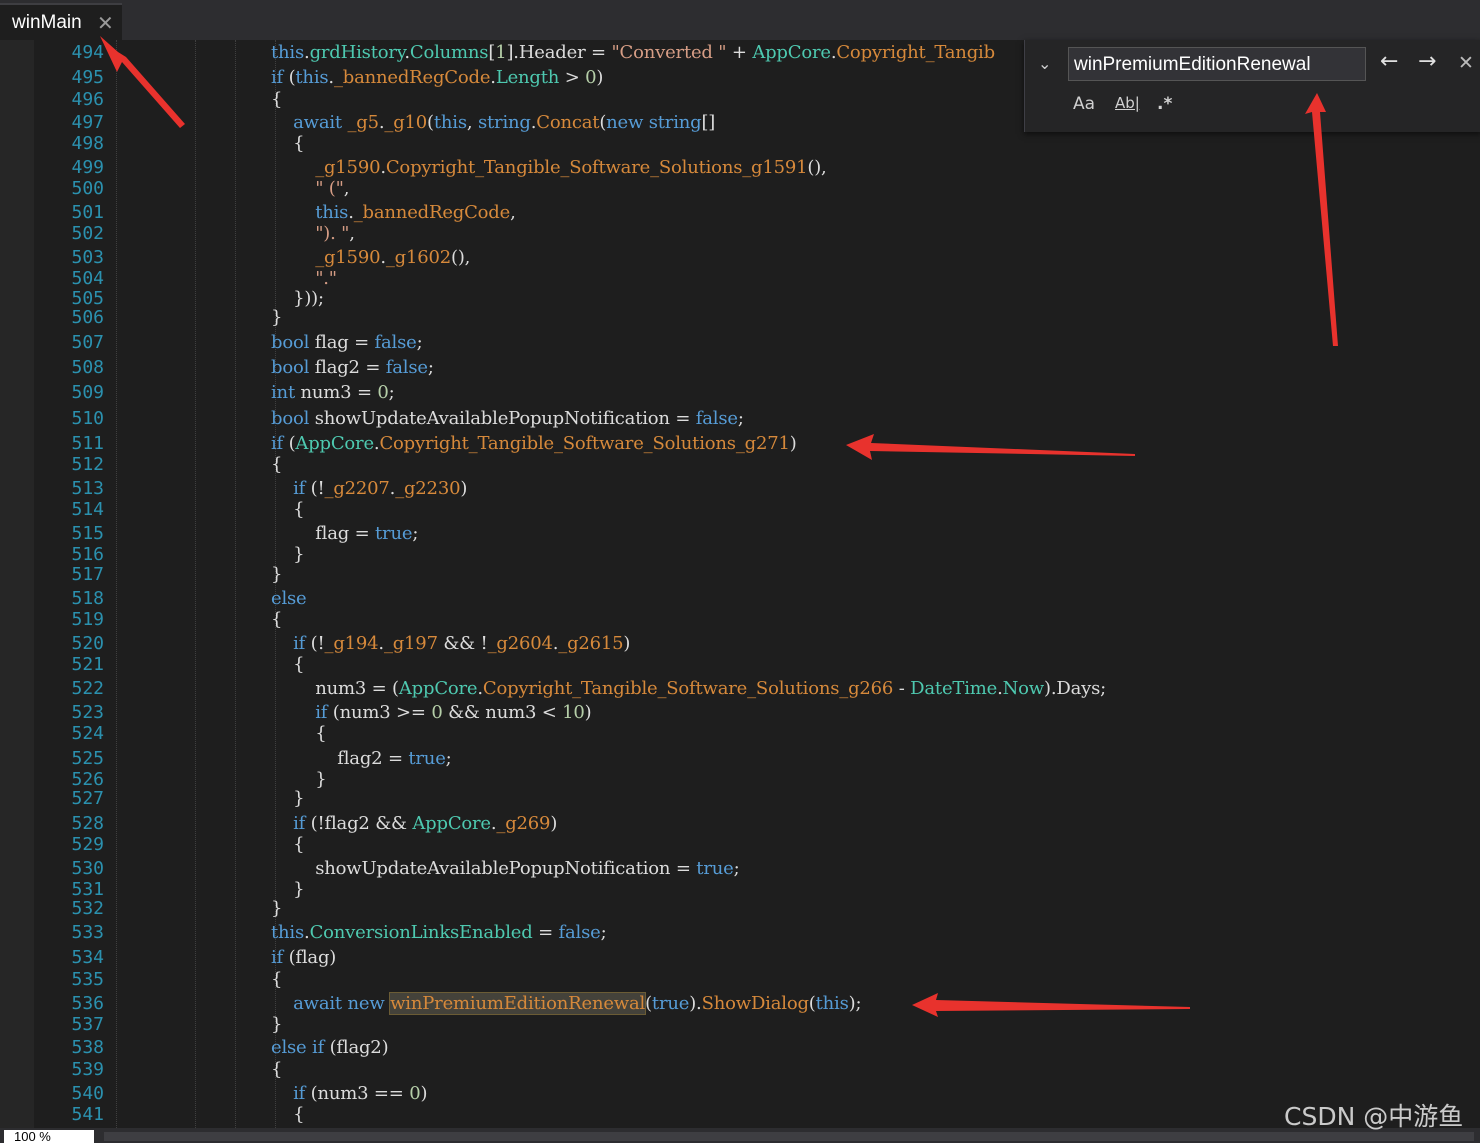  What do you see at coordinates (87, 392) in the screenshot?
I see `line-number: 509` at bounding box center [87, 392].